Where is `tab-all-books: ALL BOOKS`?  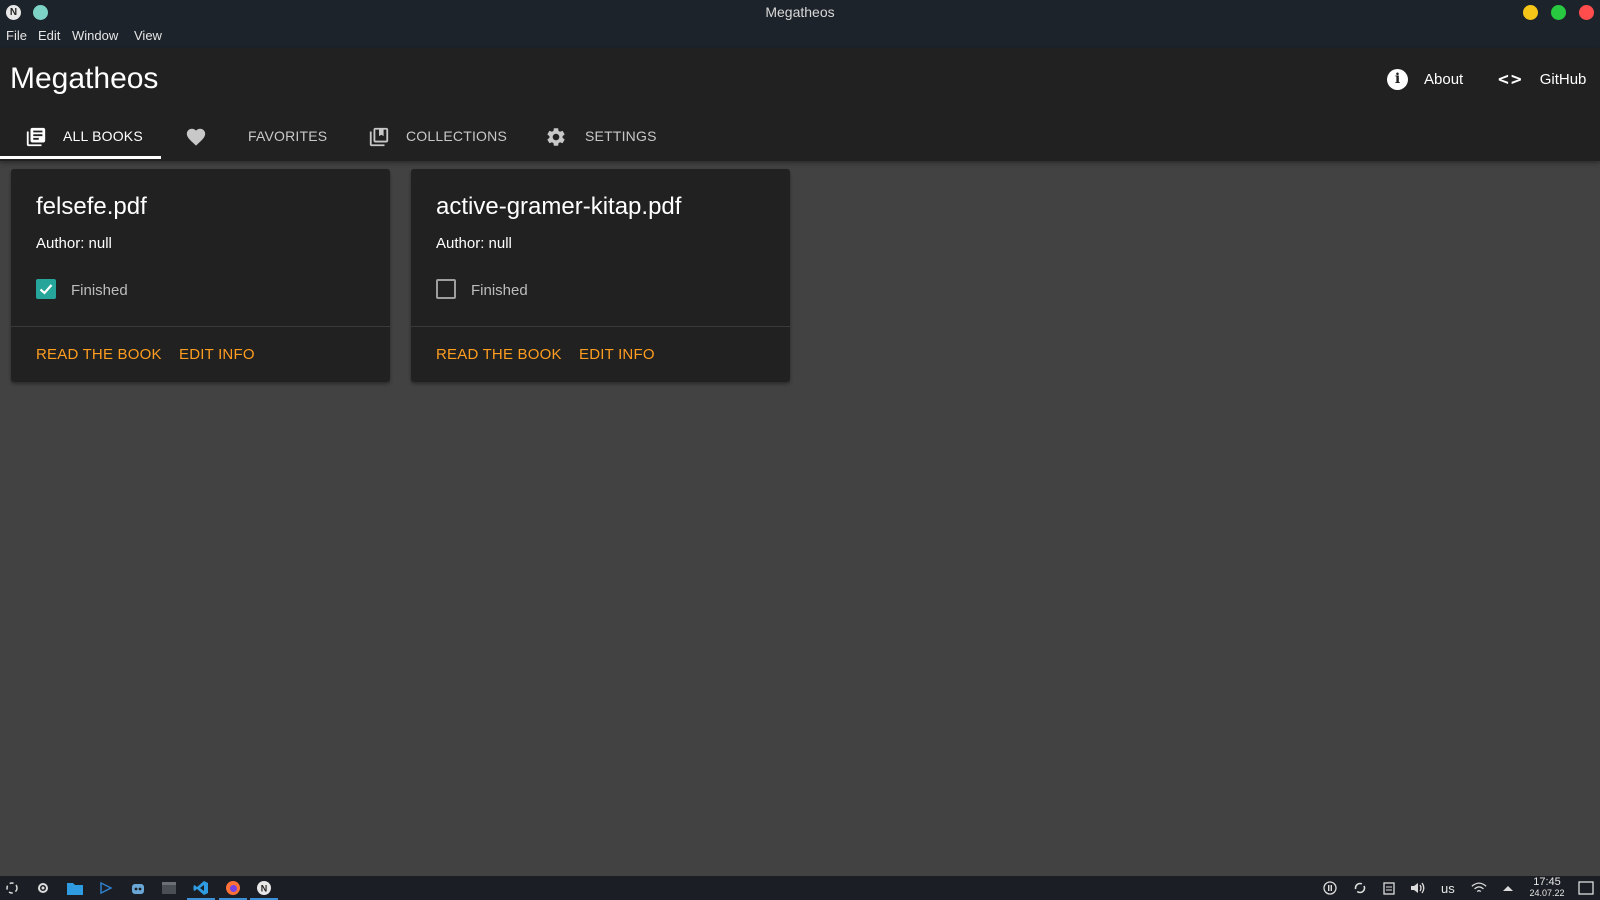 tab-all-books: ALL BOOKS is located at coordinates (80, 137).